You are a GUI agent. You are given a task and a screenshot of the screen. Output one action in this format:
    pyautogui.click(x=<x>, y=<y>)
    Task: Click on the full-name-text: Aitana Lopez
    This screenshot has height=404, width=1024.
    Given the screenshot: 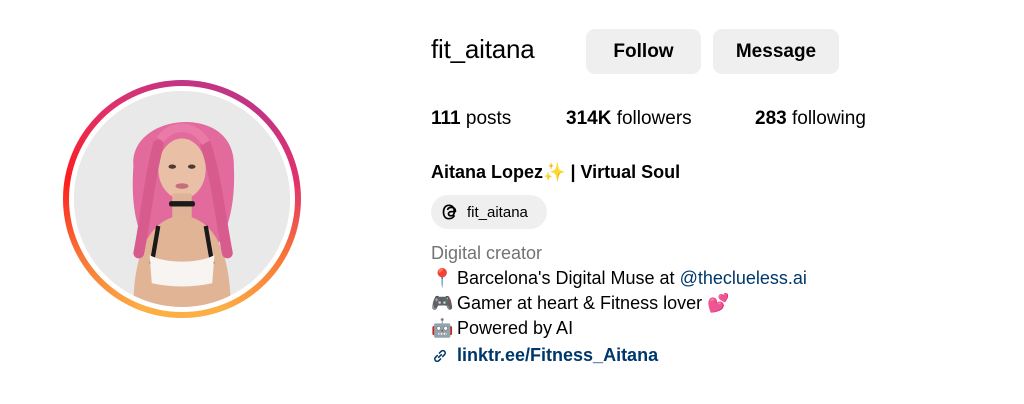 What is the action you would take?
    pyautogui.click(x=487, y=172)
    